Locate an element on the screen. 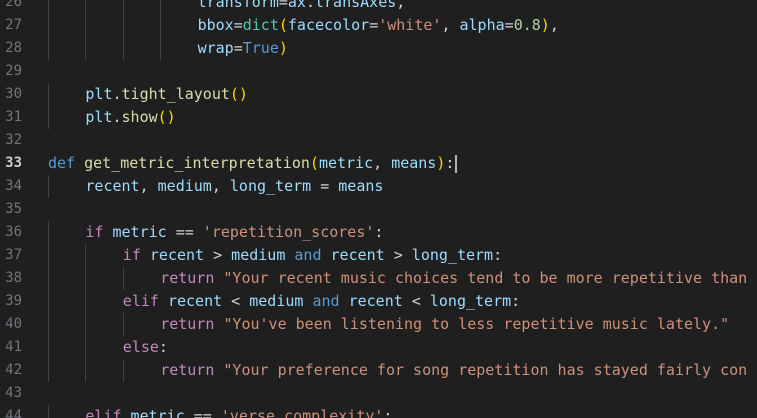 This screenshot has height=418, width=757. code-text: recent, medium, long_term = means is located at coordinates (234, 186).